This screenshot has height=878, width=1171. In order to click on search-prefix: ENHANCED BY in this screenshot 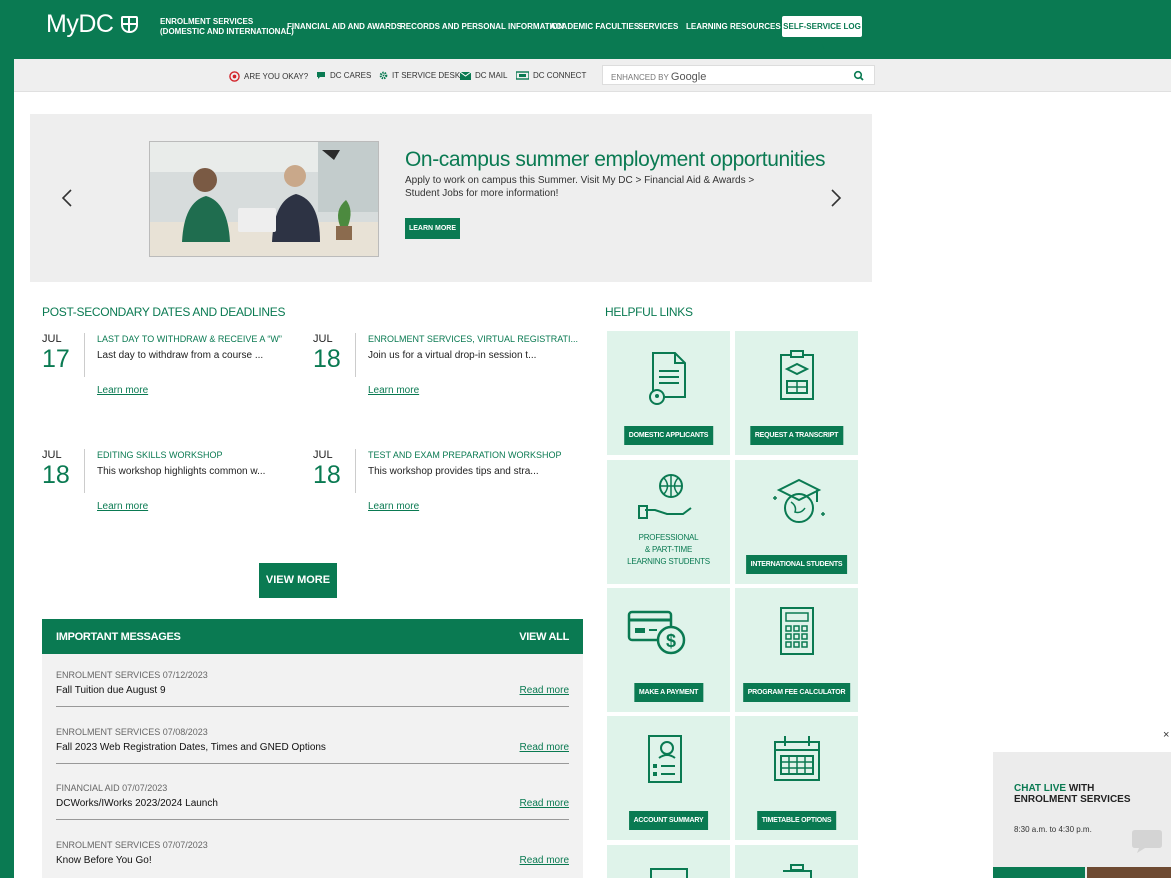, I will do `click(640, 77)`.